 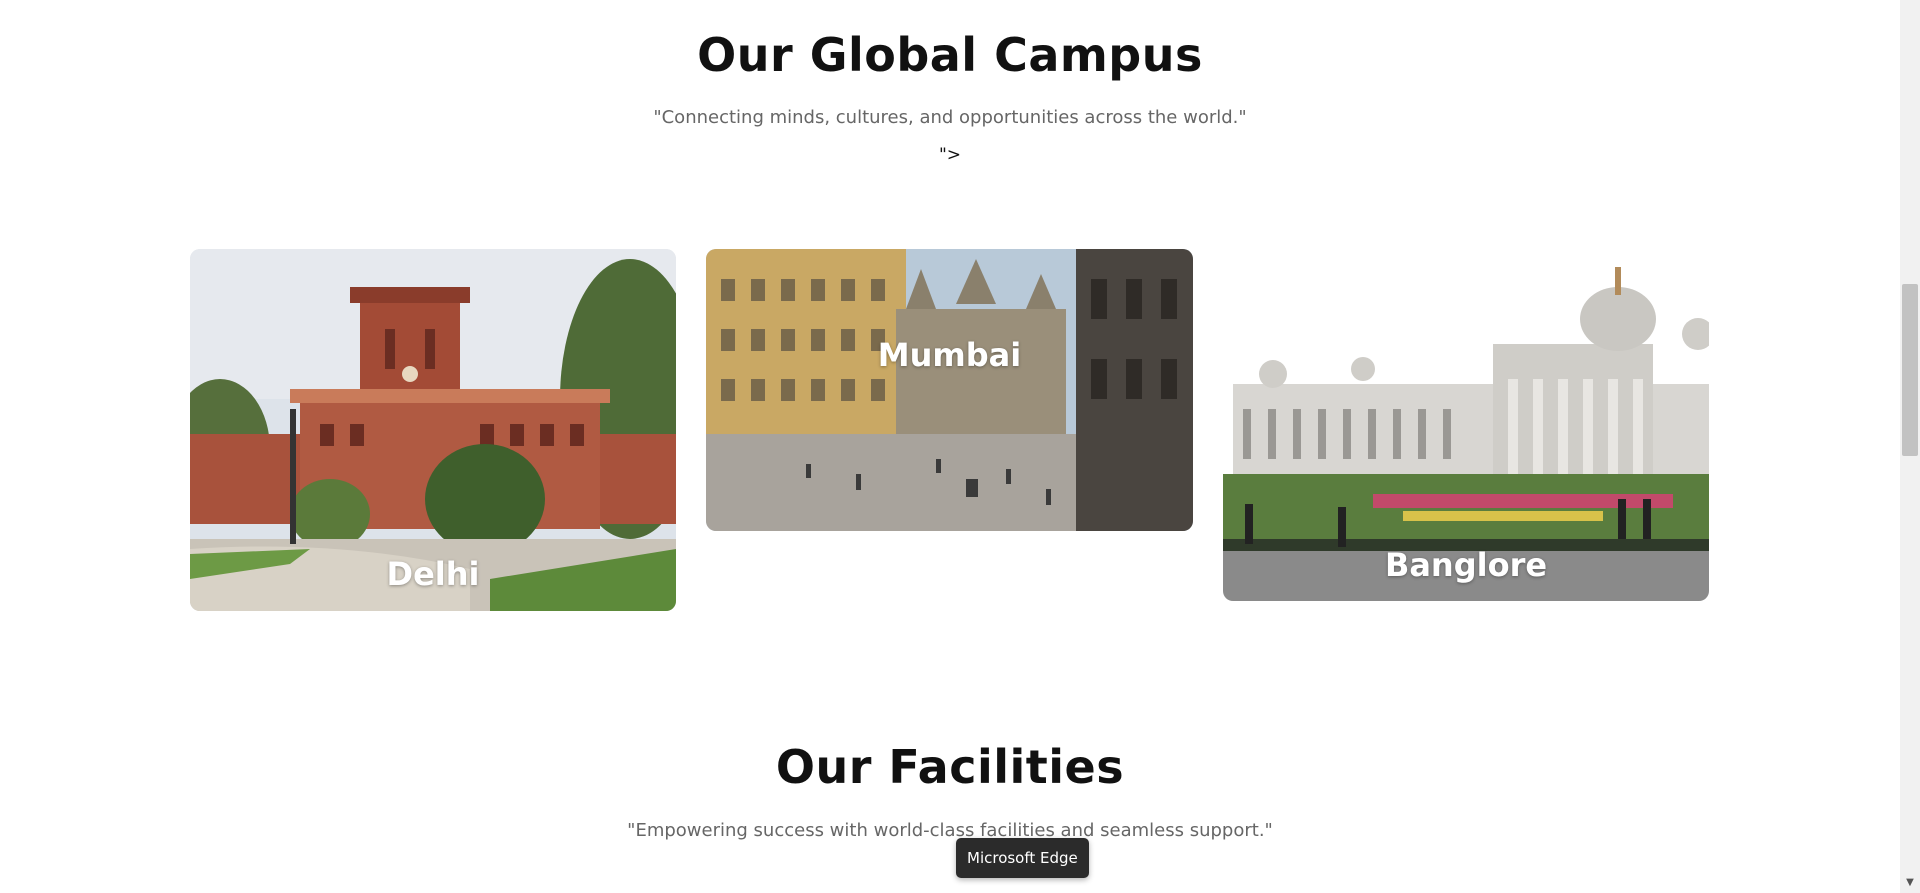 I want to click on campus-section-title: Our Global Campus, so click(x=950, y=55).